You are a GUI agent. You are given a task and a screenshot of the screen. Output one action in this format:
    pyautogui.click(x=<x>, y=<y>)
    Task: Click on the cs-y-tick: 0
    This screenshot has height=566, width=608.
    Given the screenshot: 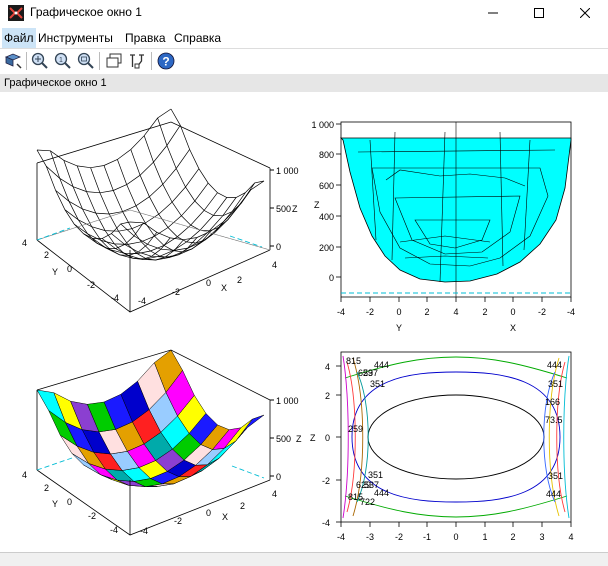 What is the action you would take?
    pyautogui.click(x=69, y=502)
    